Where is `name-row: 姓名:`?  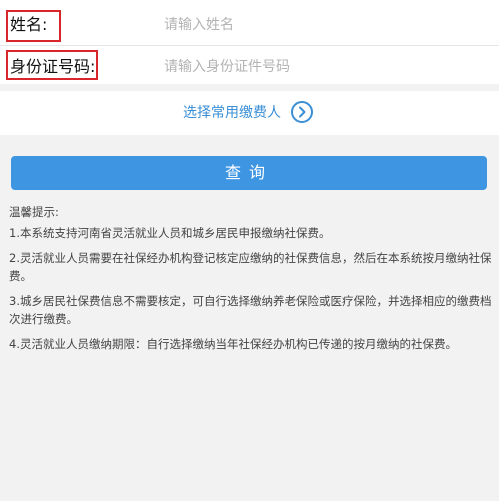
name-row: 姓名: is located at coordinates (249, 25).